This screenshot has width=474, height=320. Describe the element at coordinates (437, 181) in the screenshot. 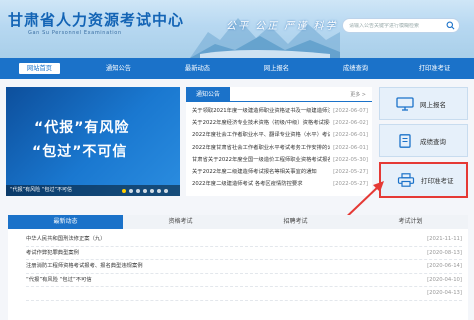

I see `print-admission-ticket-label: 打印准考证` at that location.